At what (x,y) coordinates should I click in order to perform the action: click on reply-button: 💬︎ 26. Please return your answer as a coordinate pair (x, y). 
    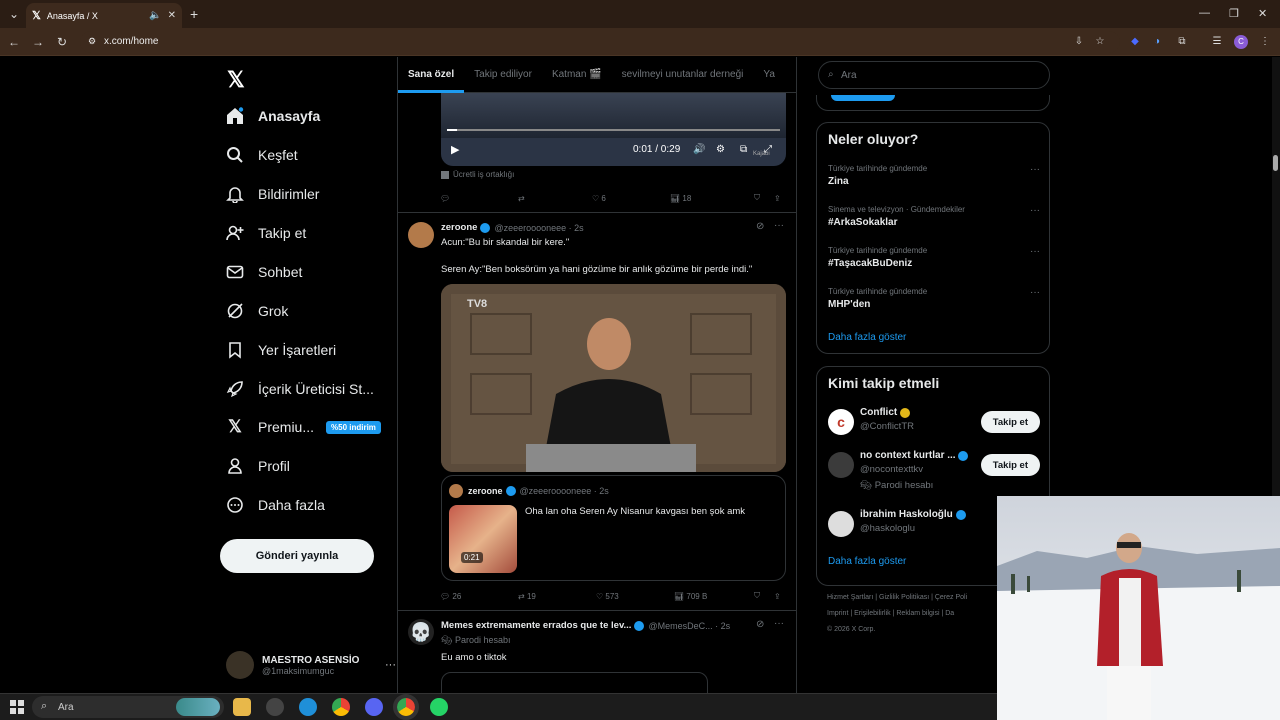
    Looking at the image, I should click on (479, 596).